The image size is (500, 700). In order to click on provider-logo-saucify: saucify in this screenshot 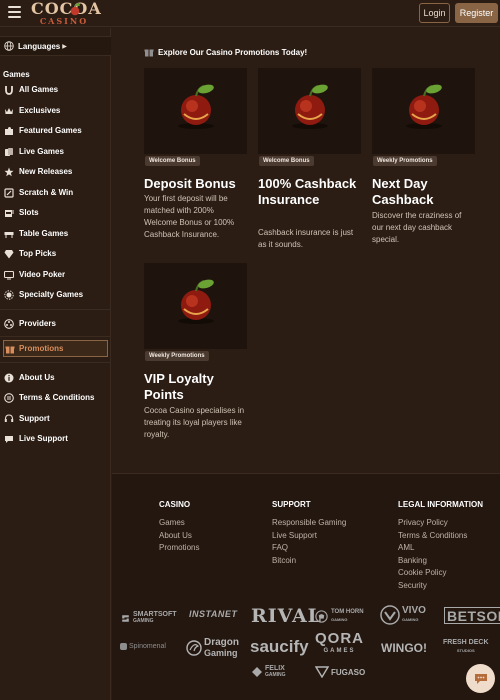, I will do `click(279, 647)`.